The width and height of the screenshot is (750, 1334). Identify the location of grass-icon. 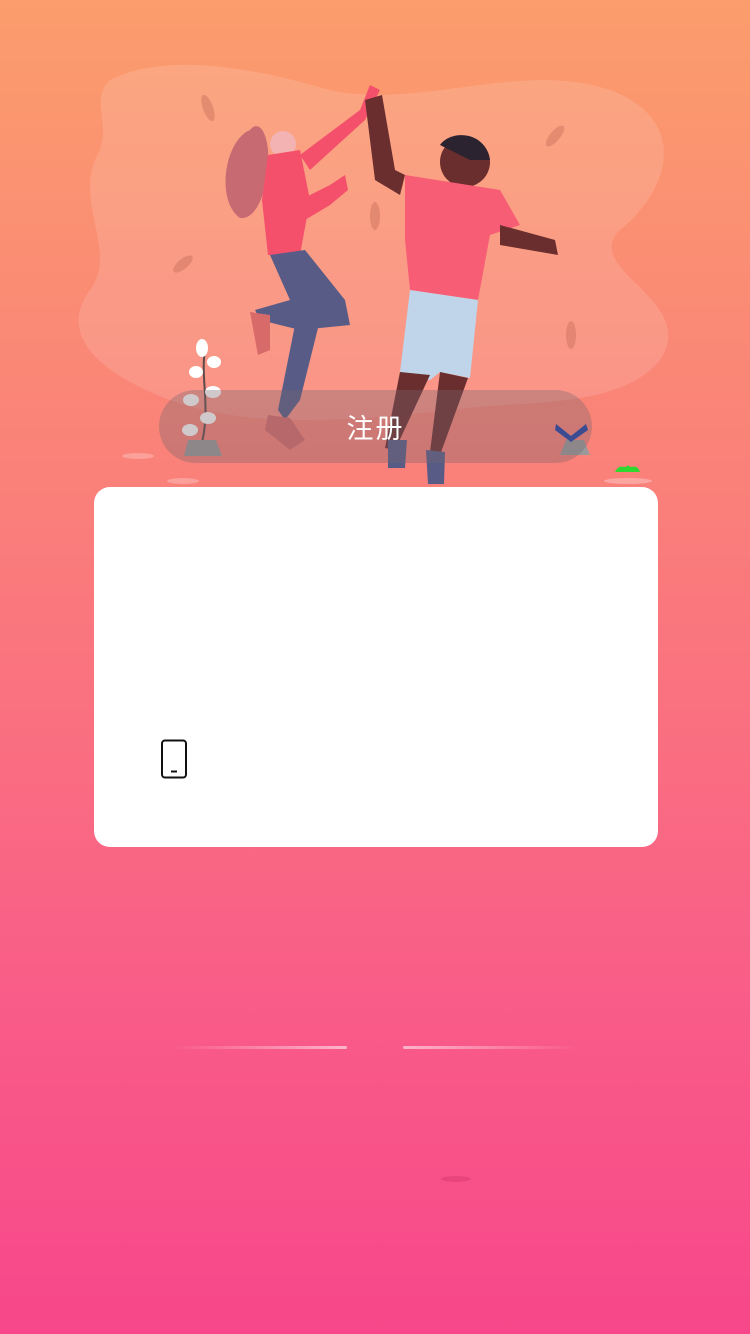
(627, 468).